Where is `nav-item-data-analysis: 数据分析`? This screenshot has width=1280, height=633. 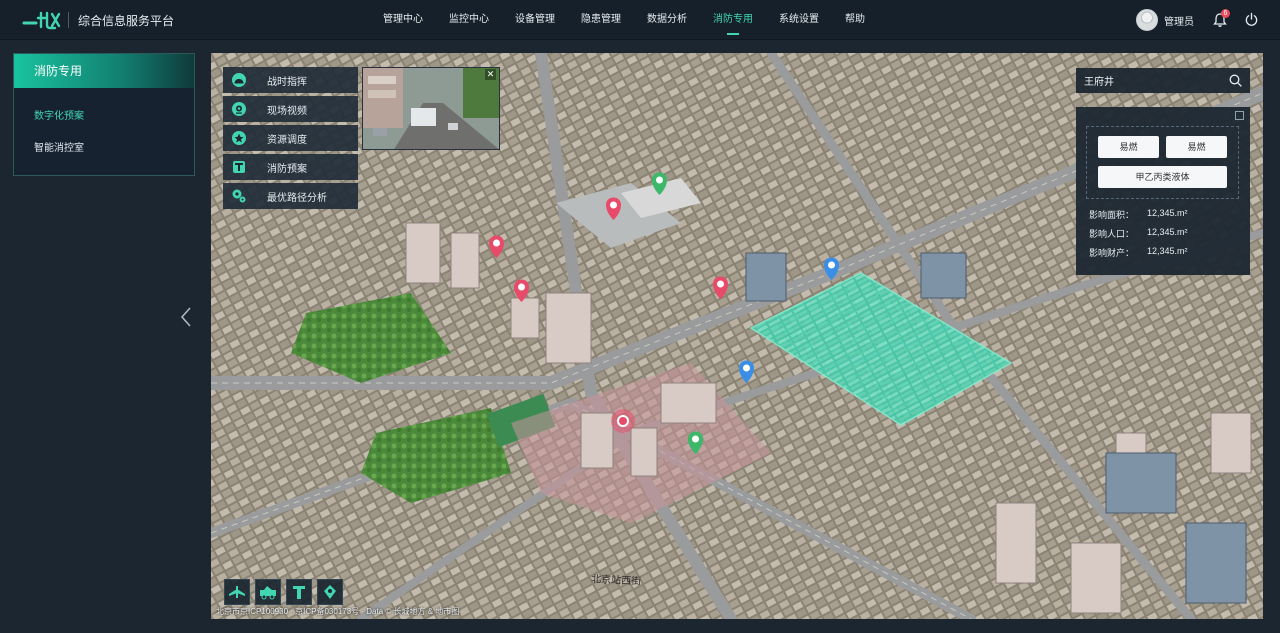 nav-item-data-analysis: 数据分析 is located at coordinates (667, 20).